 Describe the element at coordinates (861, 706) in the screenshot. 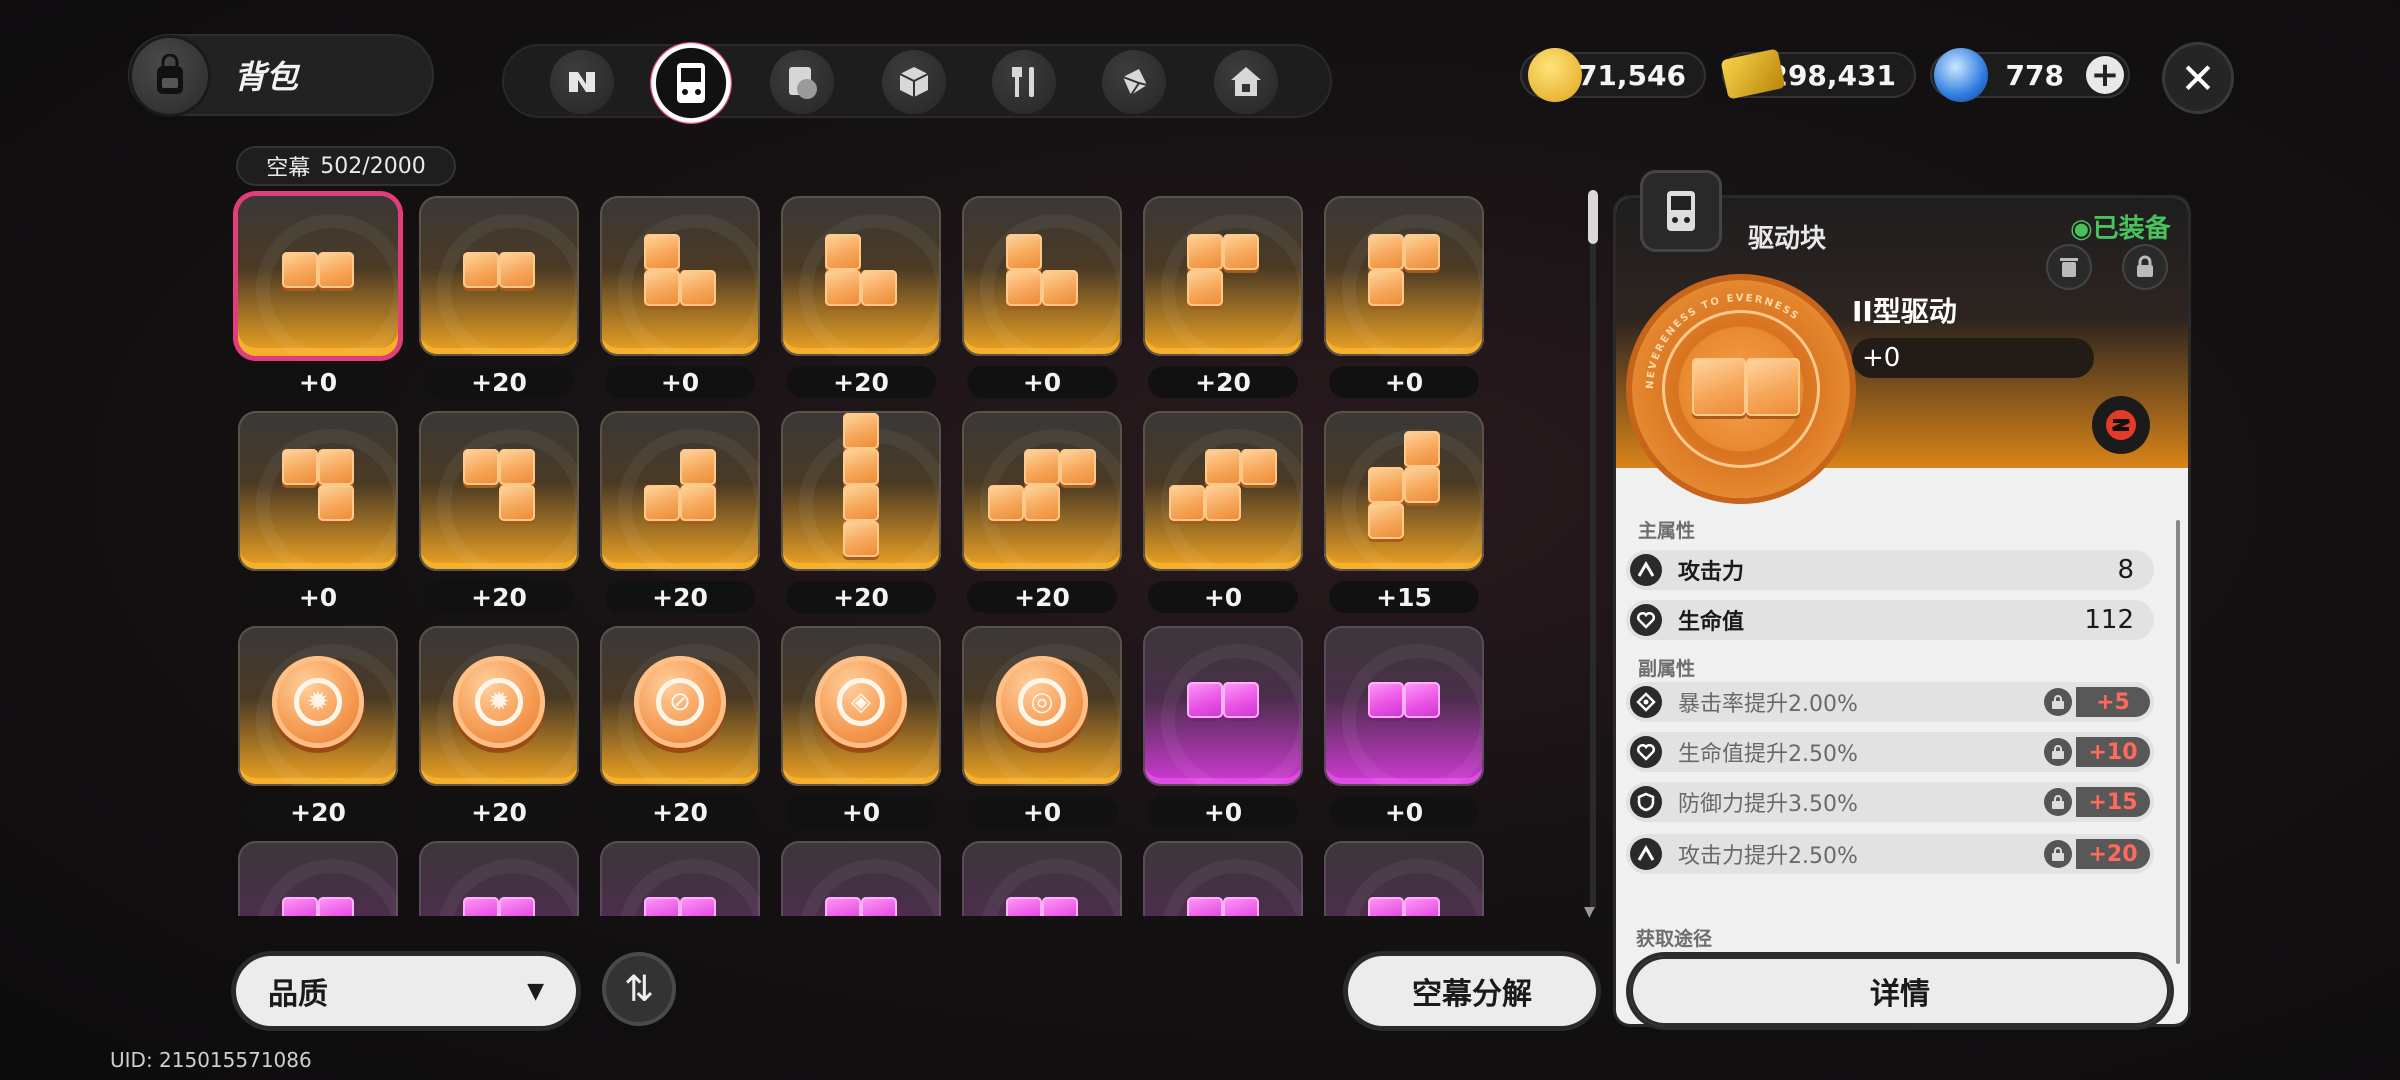

I see `drive-disc-tile: ◈` at that location.